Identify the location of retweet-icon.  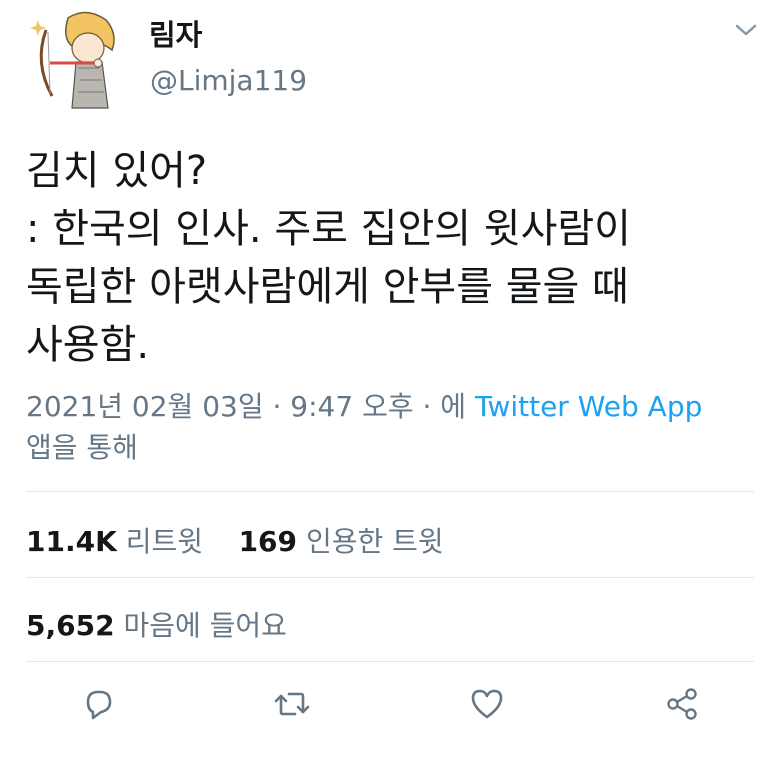
(292, 704).